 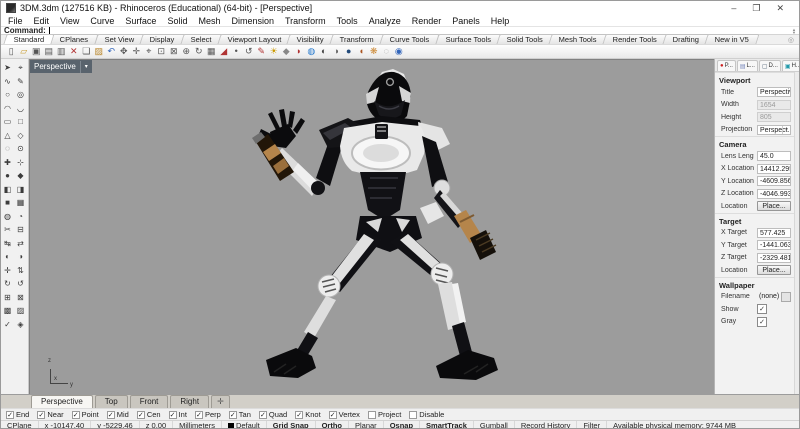 What do you see at coordinates (20, 257) in the screenshot?
I see `sidebar-tool-icon: ◑` at bounding box center [20, 257].